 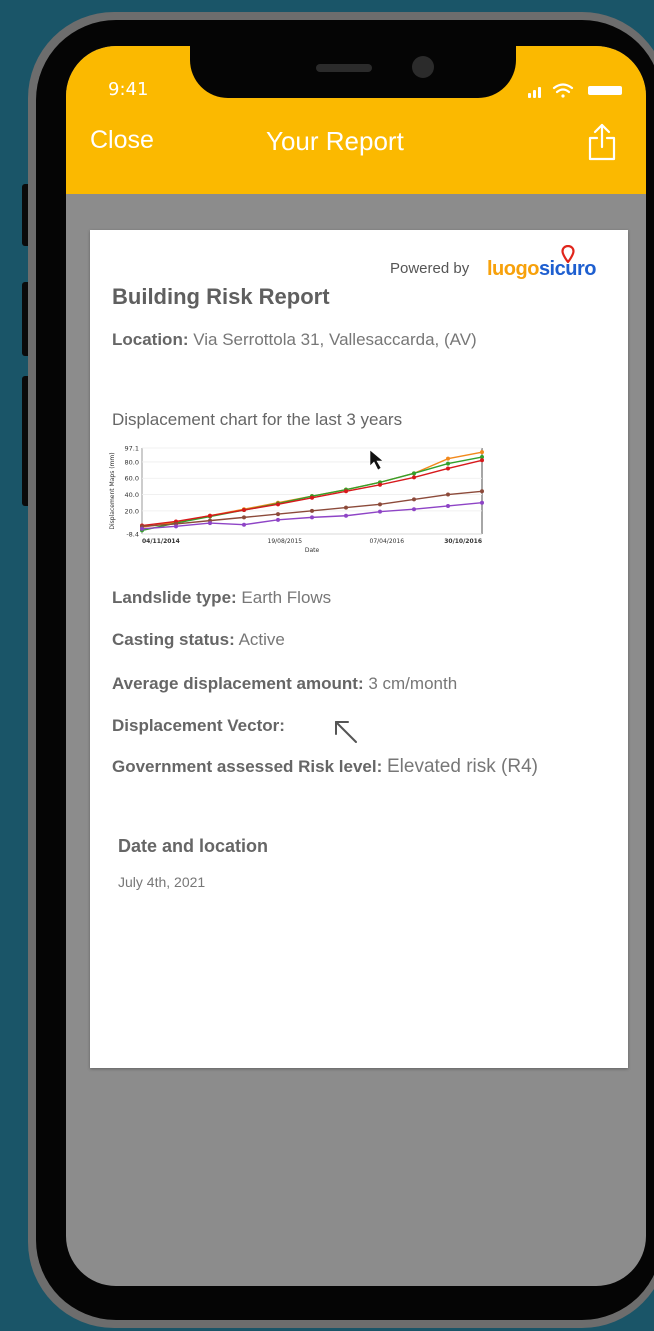 I want to click on chart-x-tick-label: 07/04/2016, so click(x=387, y=541).